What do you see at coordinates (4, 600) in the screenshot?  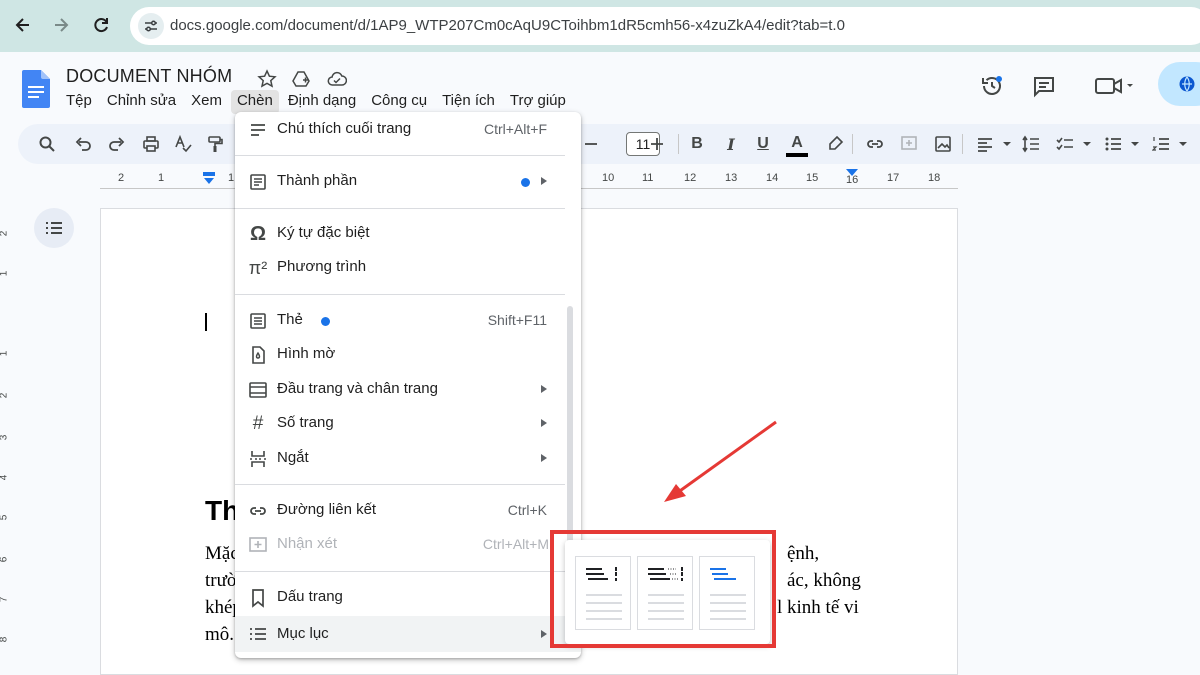 I see `ruler-number: 7` at bounding box center [4, 600].